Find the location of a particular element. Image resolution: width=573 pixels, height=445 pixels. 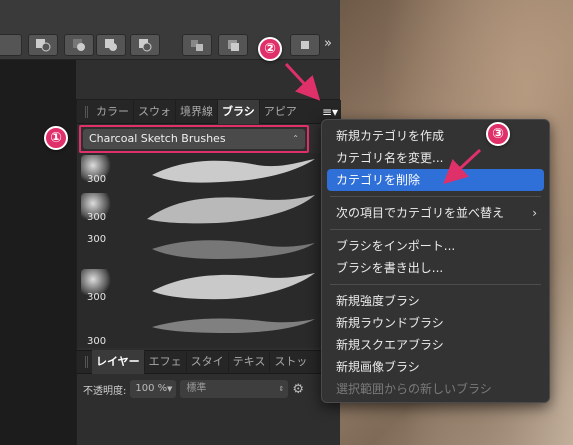

subtract-icon is located at coordinates (43, 45).